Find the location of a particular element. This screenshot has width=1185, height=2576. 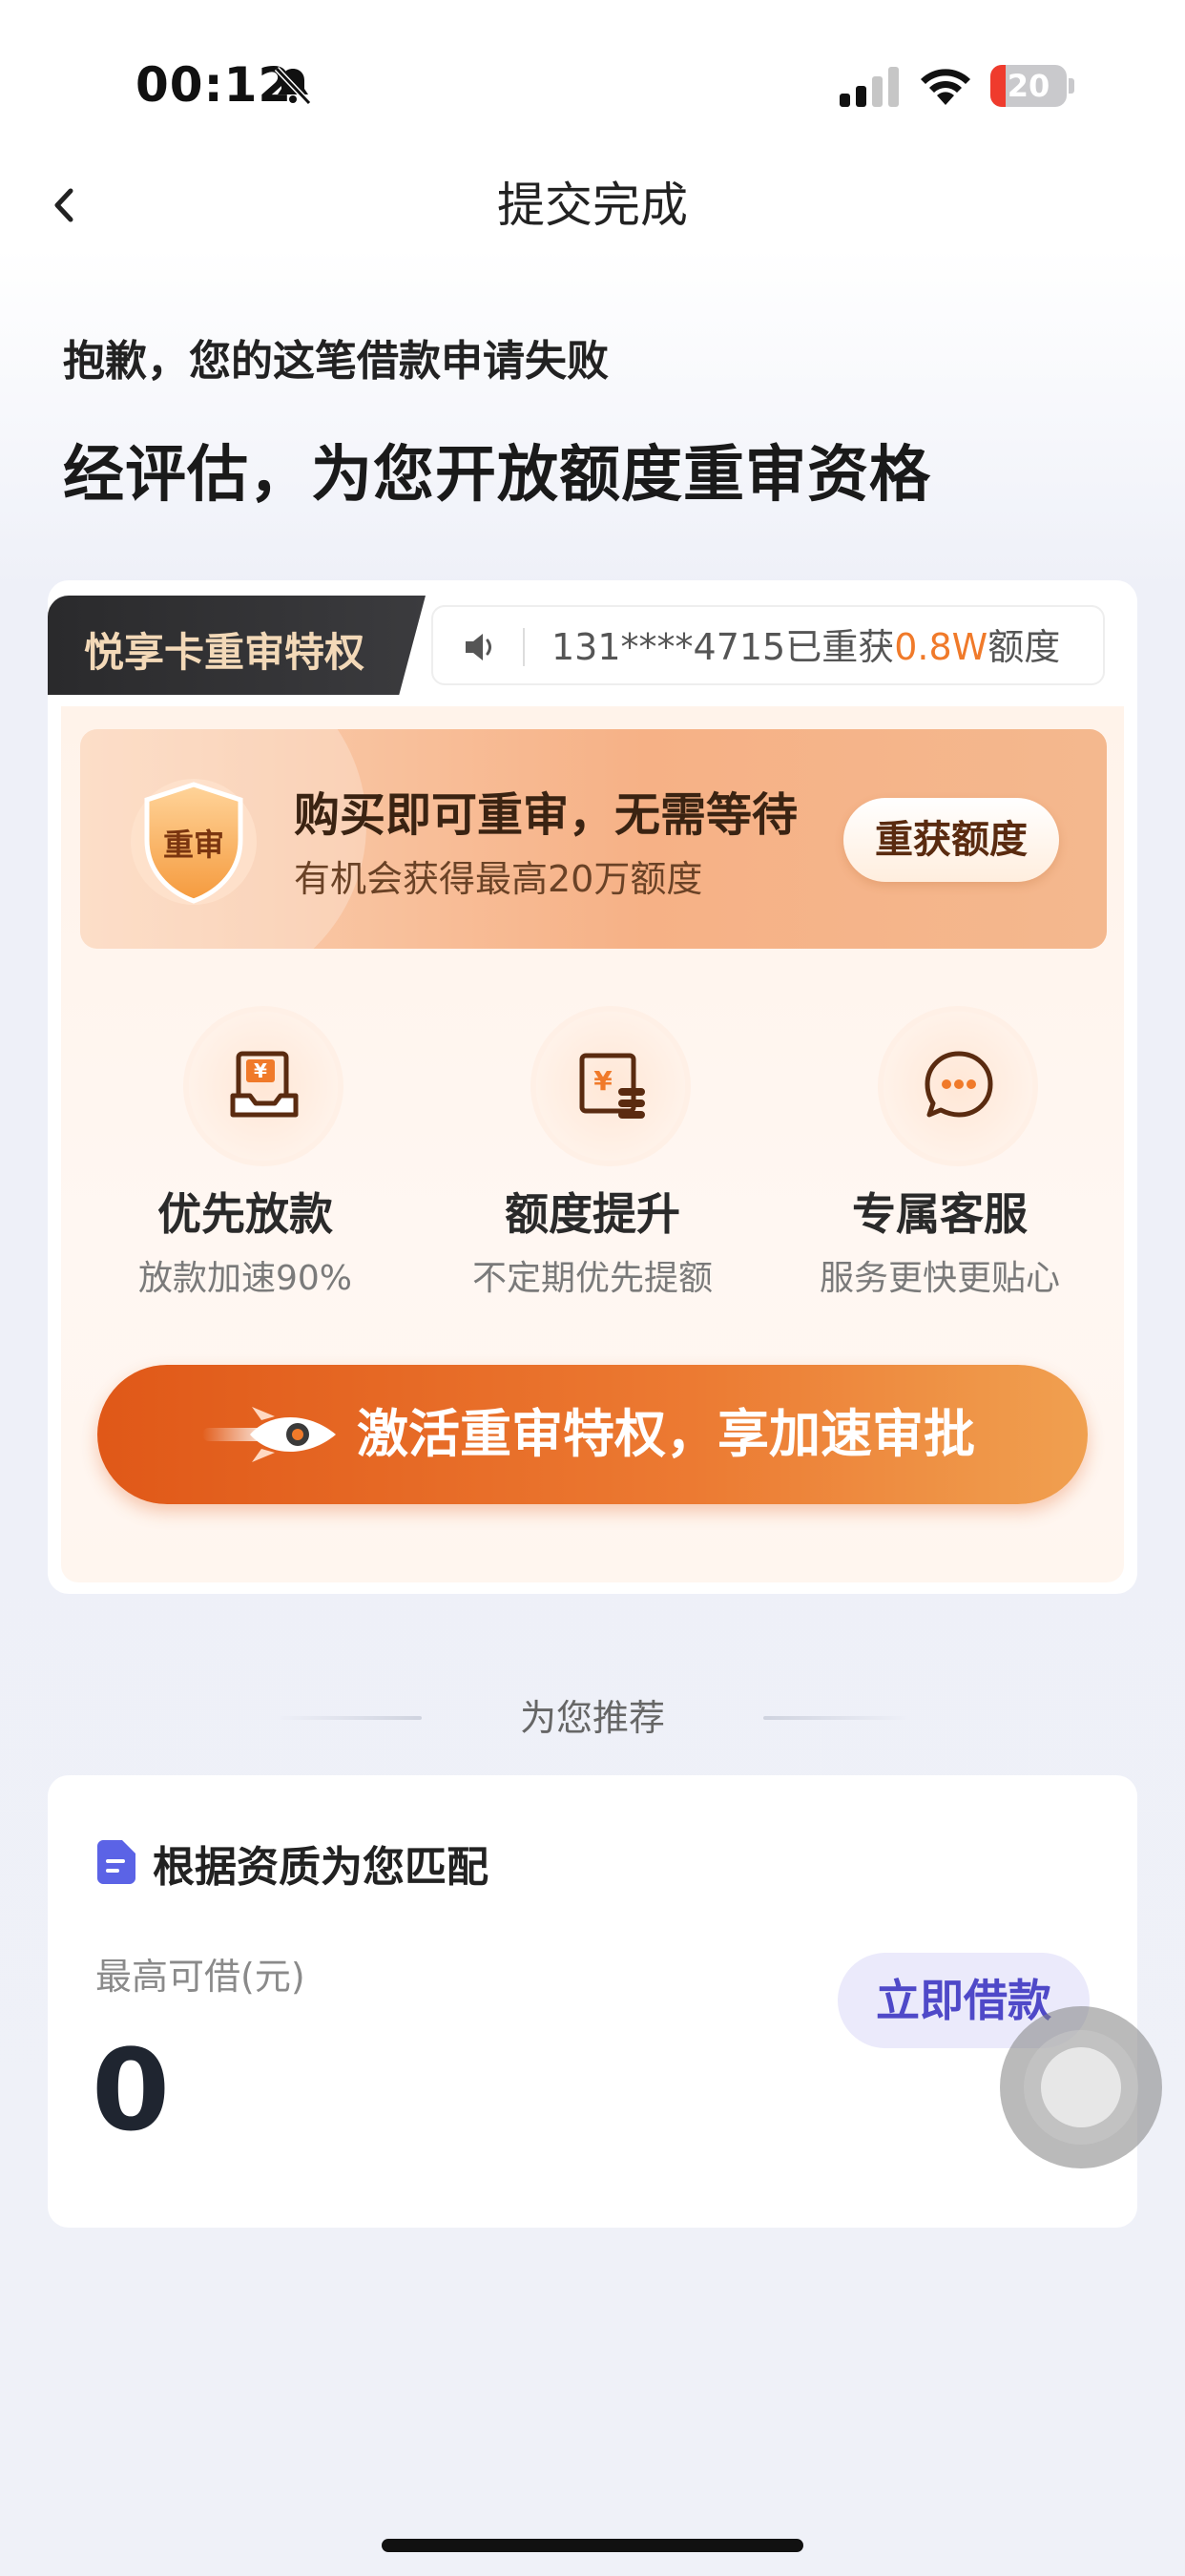

feature-subtitle: 不定期优先提额 is located at coordinates (592, 1278).